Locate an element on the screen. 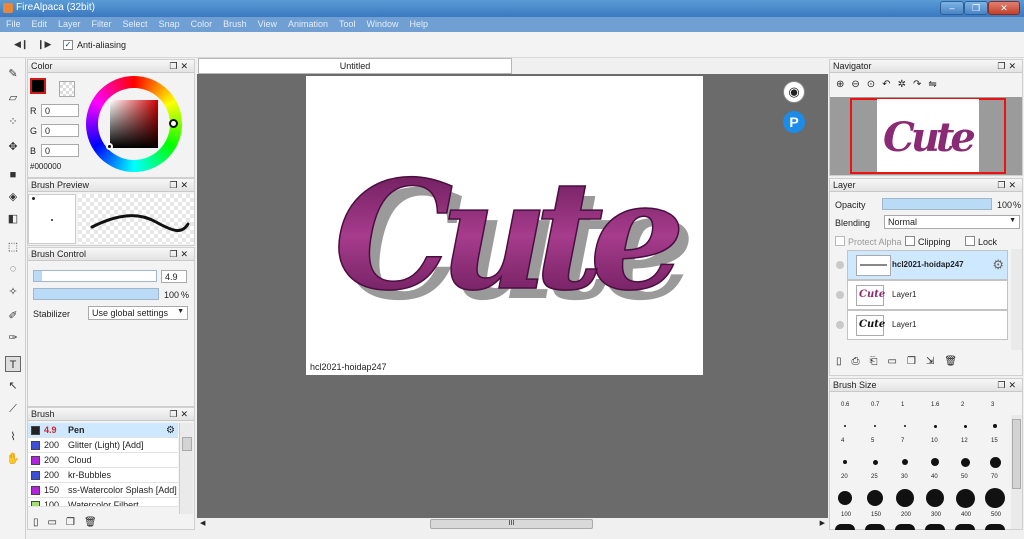 This screenshot has width=1024, height=539. move-tool-icon: ✥ is located at coordinates (13, 147).